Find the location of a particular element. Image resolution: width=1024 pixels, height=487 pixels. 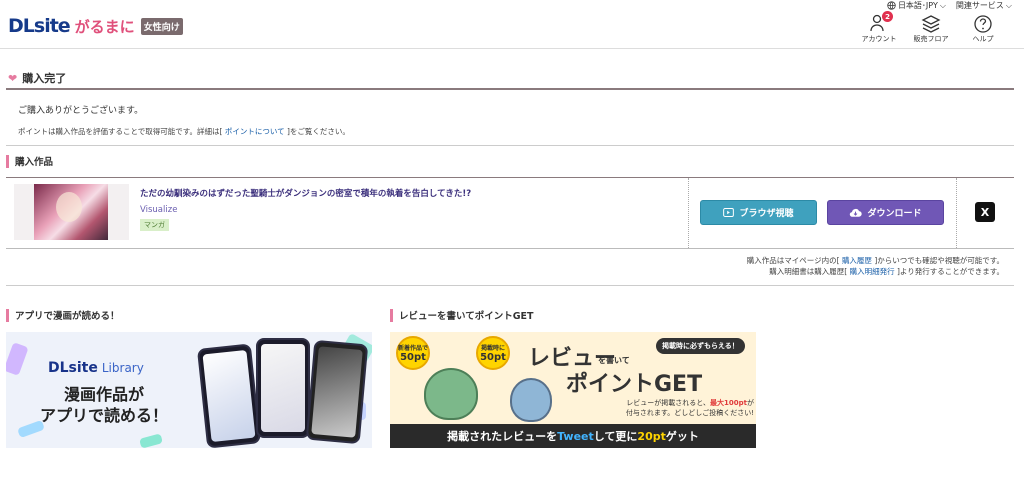

app-banner-line2: アプリで読める！ is located at coordinates (103, 415).